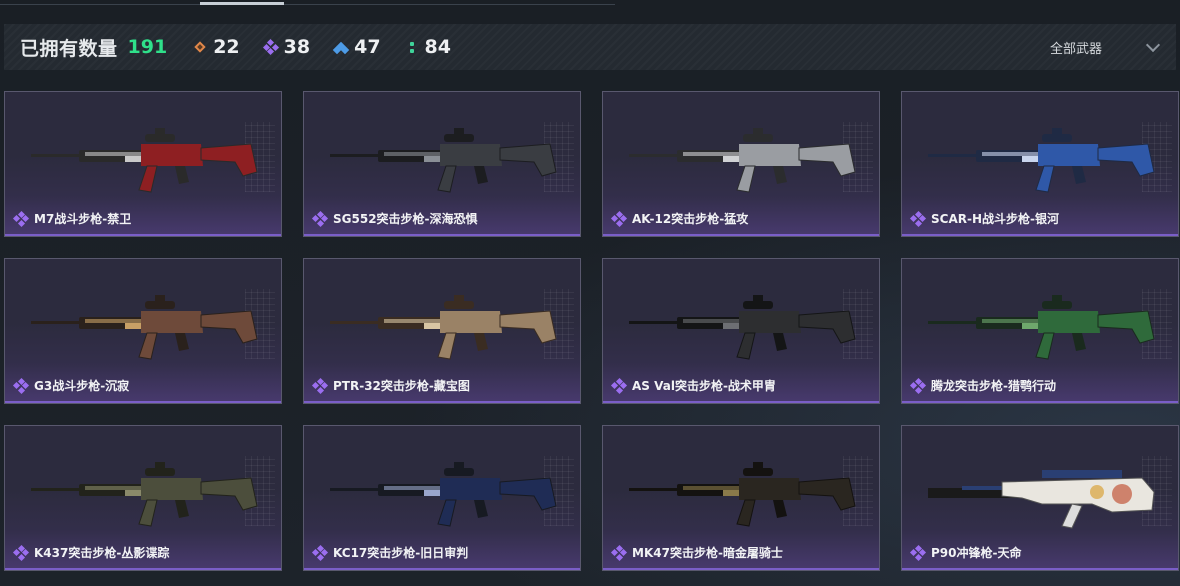 The height and width of the screenshot is (586, 1180). Describe the element at coordinates (690, 219) in the screenshot. I see `weapon-name: AK-12突击步枪-猛攻` at that location.